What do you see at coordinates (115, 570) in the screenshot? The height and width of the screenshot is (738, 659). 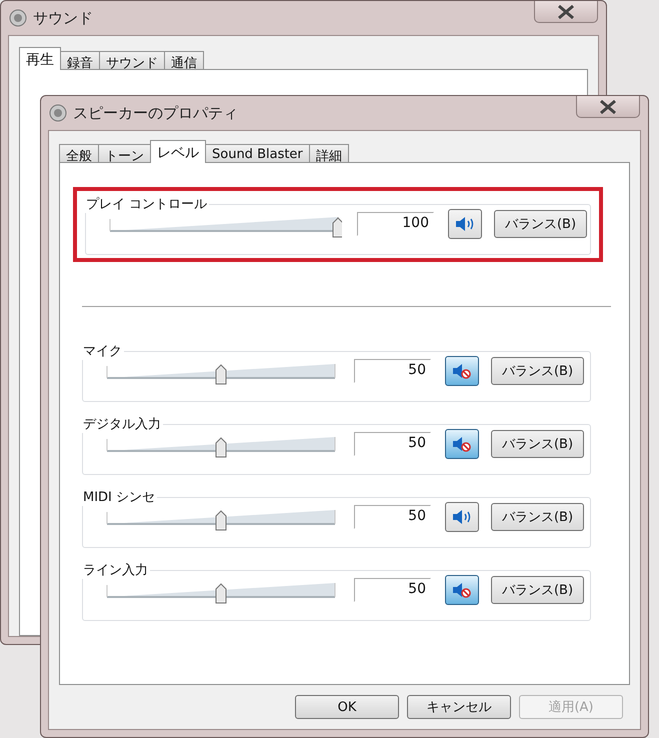 I see `group-label: ライン入力` at bounding box center [115, 570].